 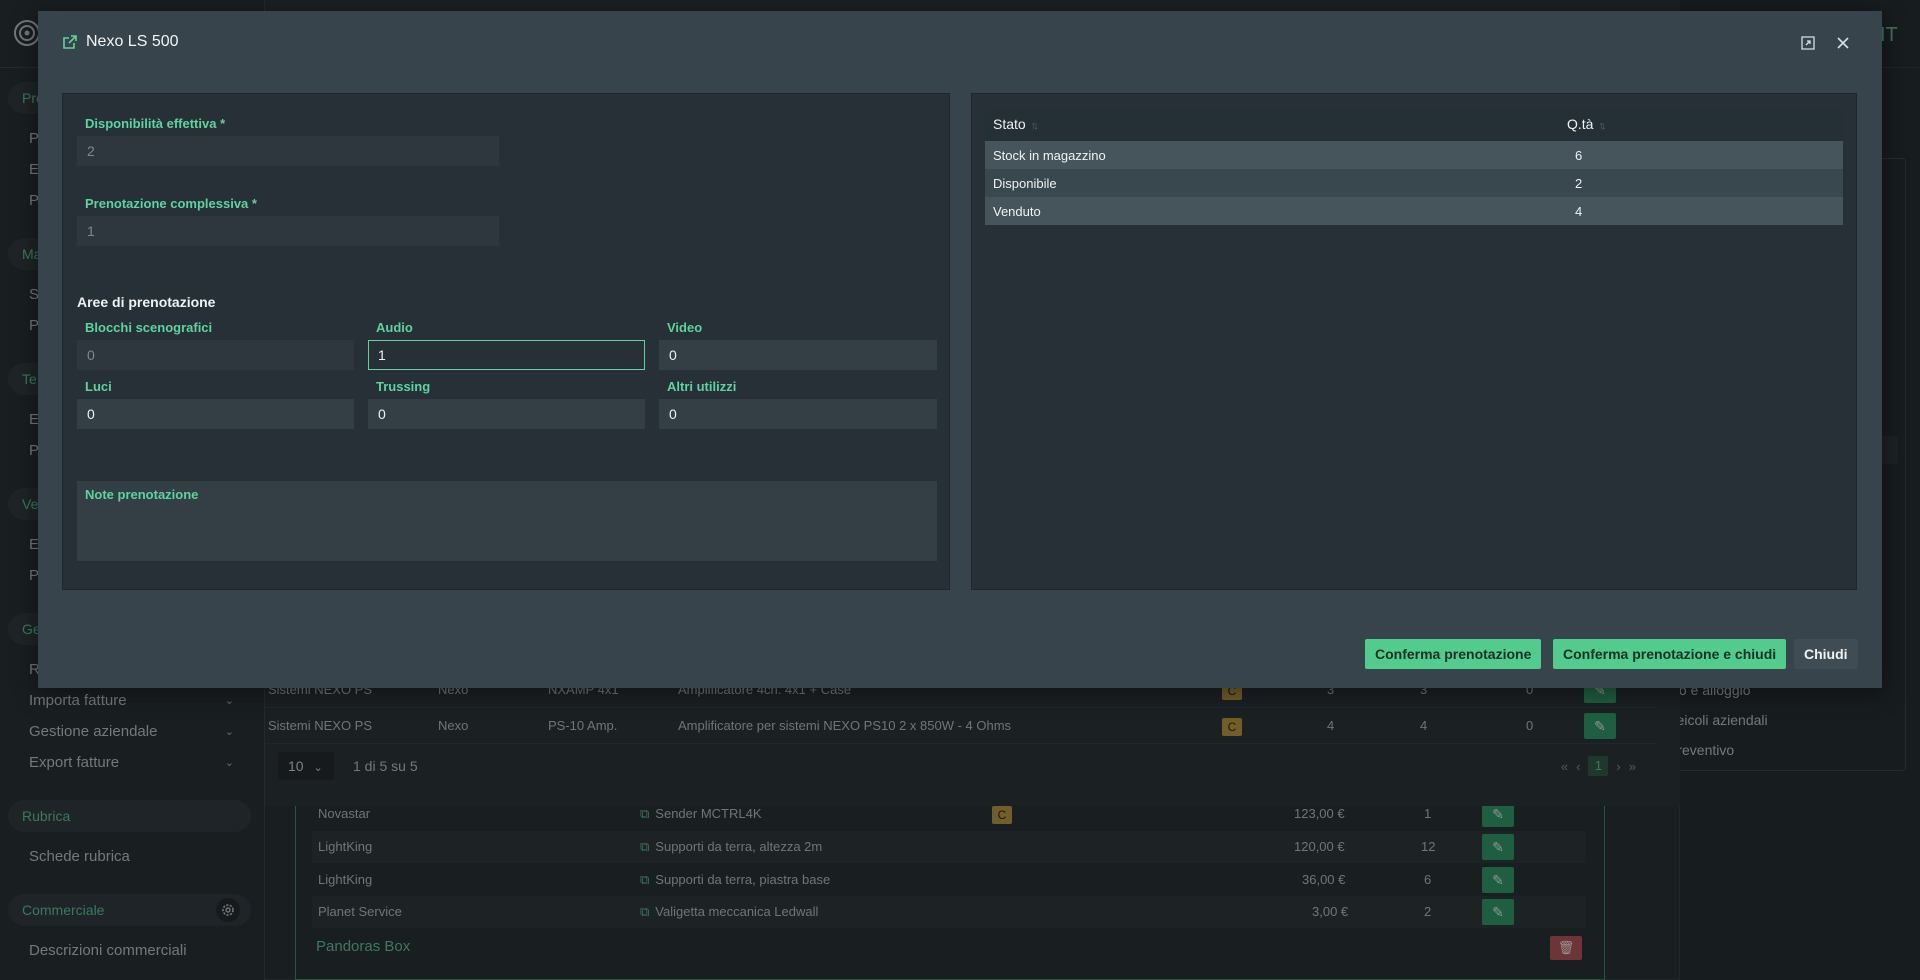 What do you see at coordinates (798, 414) in the screenshot?
I see `altri-utilizzi-field: 0` at bounding box center [798, 414].